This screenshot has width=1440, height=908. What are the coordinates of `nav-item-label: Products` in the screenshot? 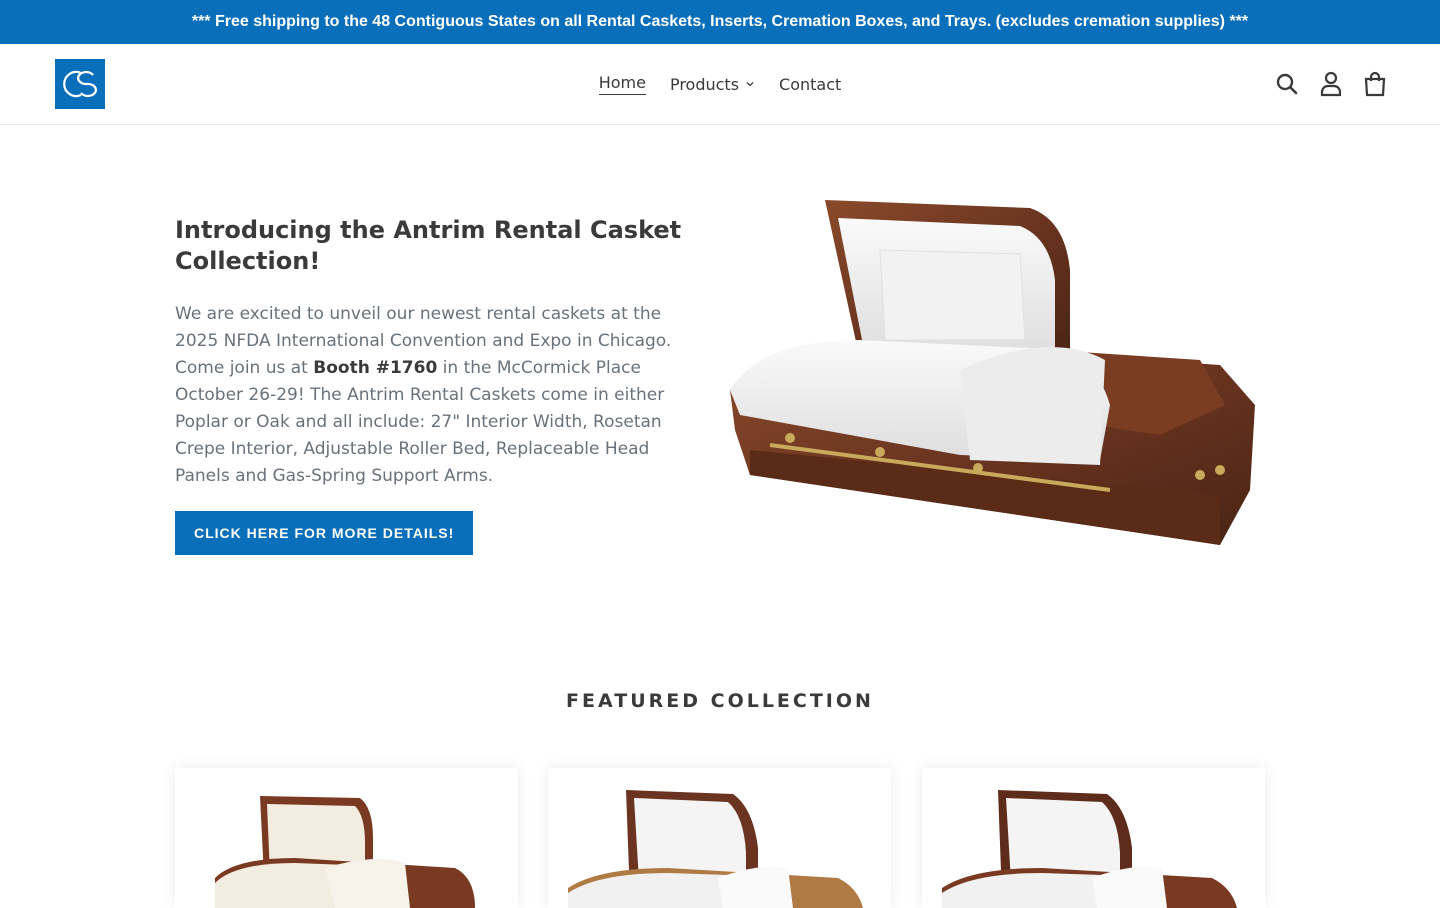 It's located at (704, 84).